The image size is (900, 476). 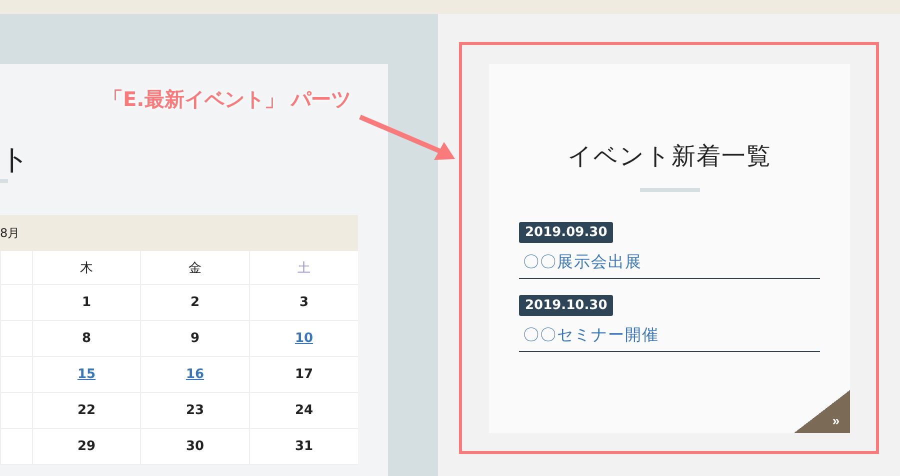 What do you see at coordinates (566, 232) in the screenshot?
I see `date-badge: 2019.09.30` at bounding box center [566, 232].